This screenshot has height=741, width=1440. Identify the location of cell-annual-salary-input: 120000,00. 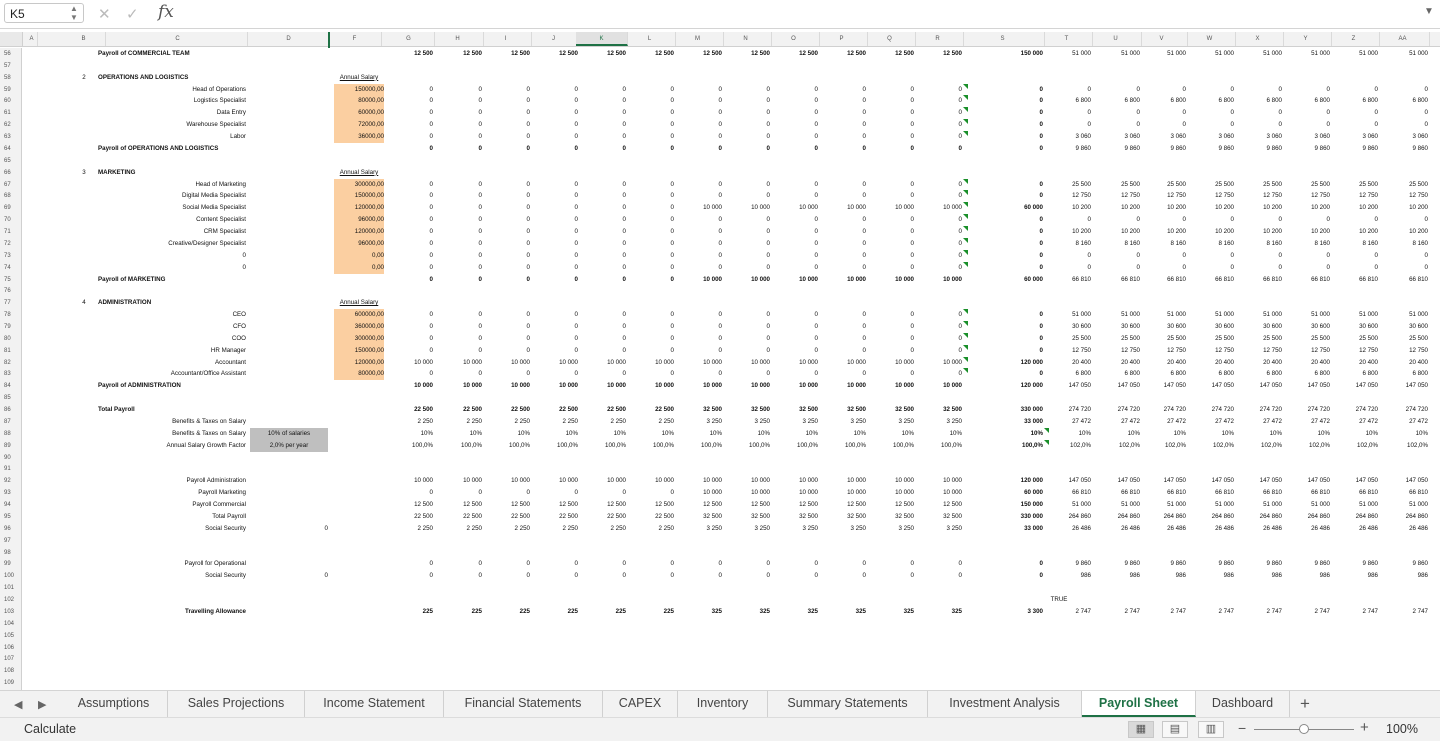
(359, 362).